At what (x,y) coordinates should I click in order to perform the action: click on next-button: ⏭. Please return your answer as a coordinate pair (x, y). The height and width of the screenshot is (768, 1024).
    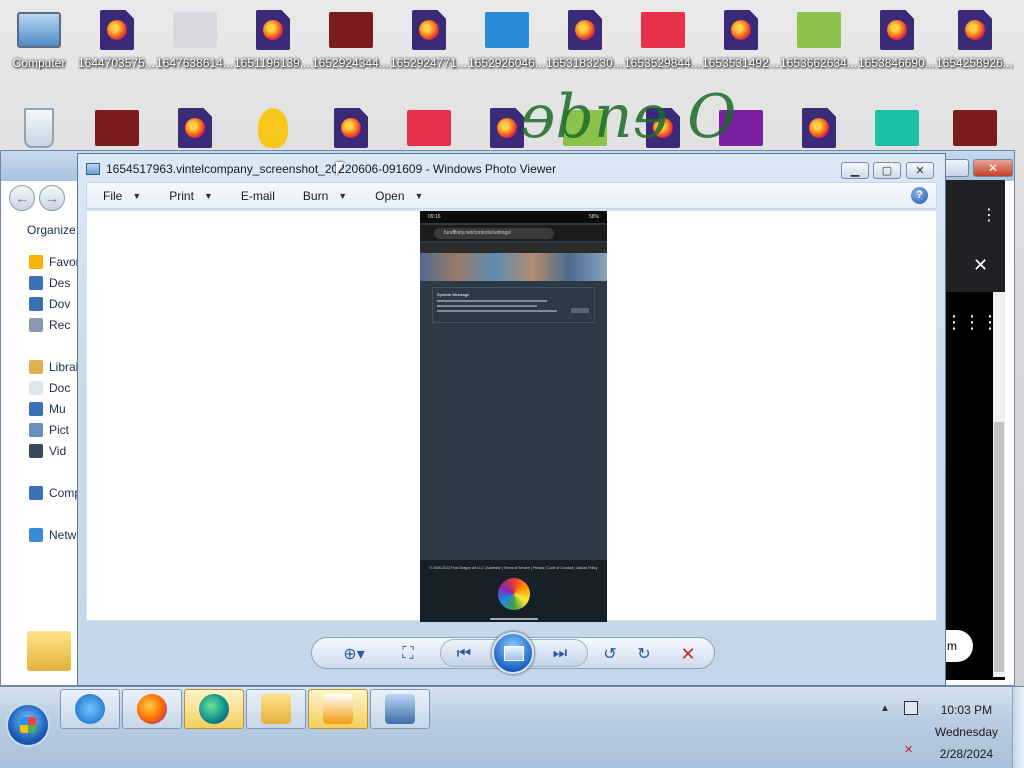
    Looking at the image, I should click on (560, 654).